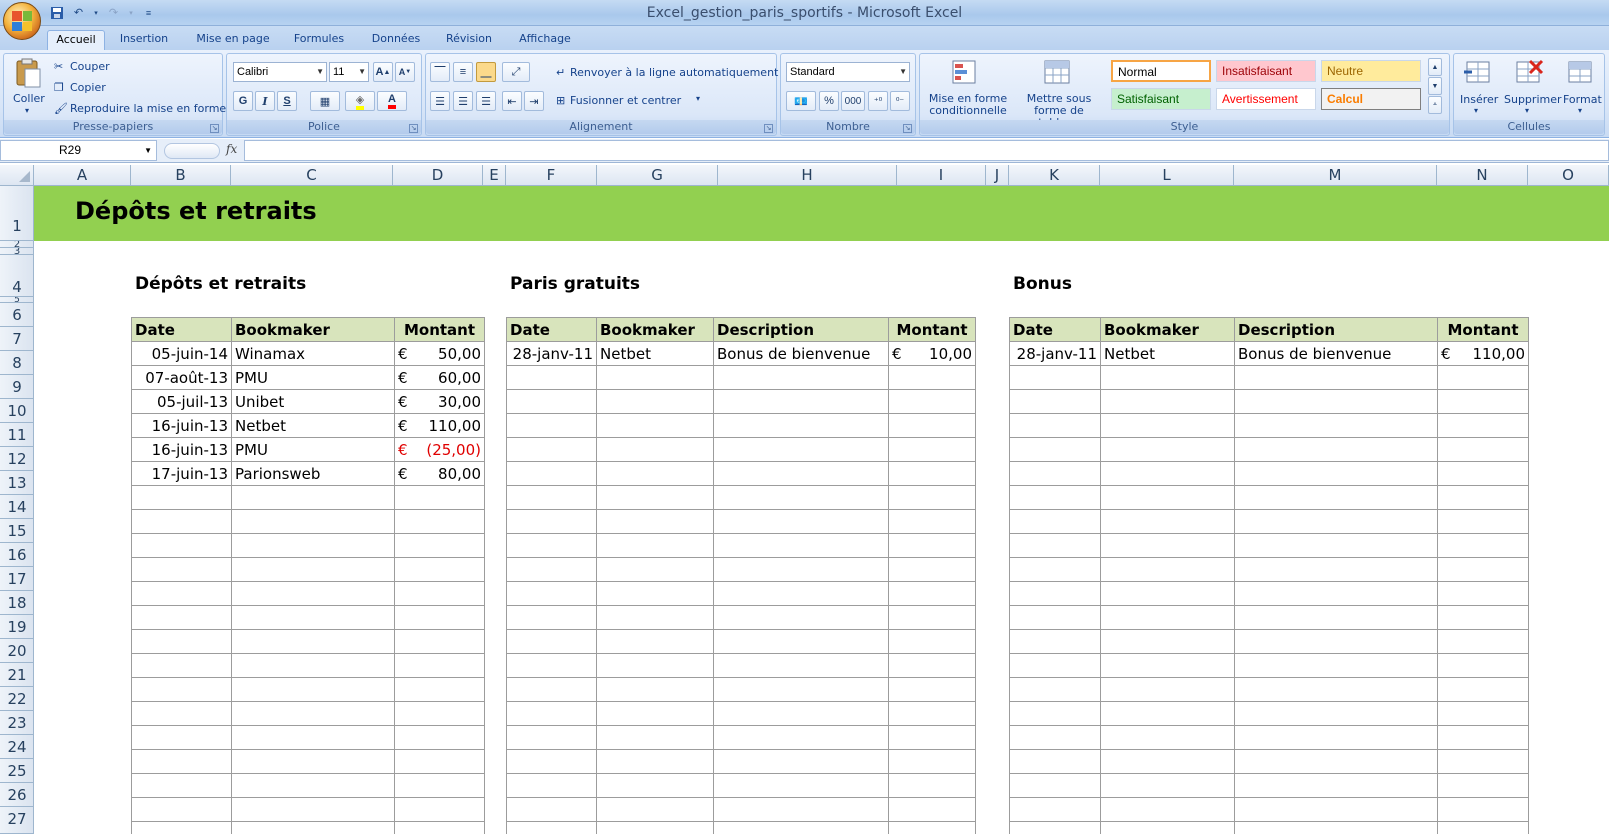  I want to click on bookmaker-cell: Parionsweb, so click(313, 473).